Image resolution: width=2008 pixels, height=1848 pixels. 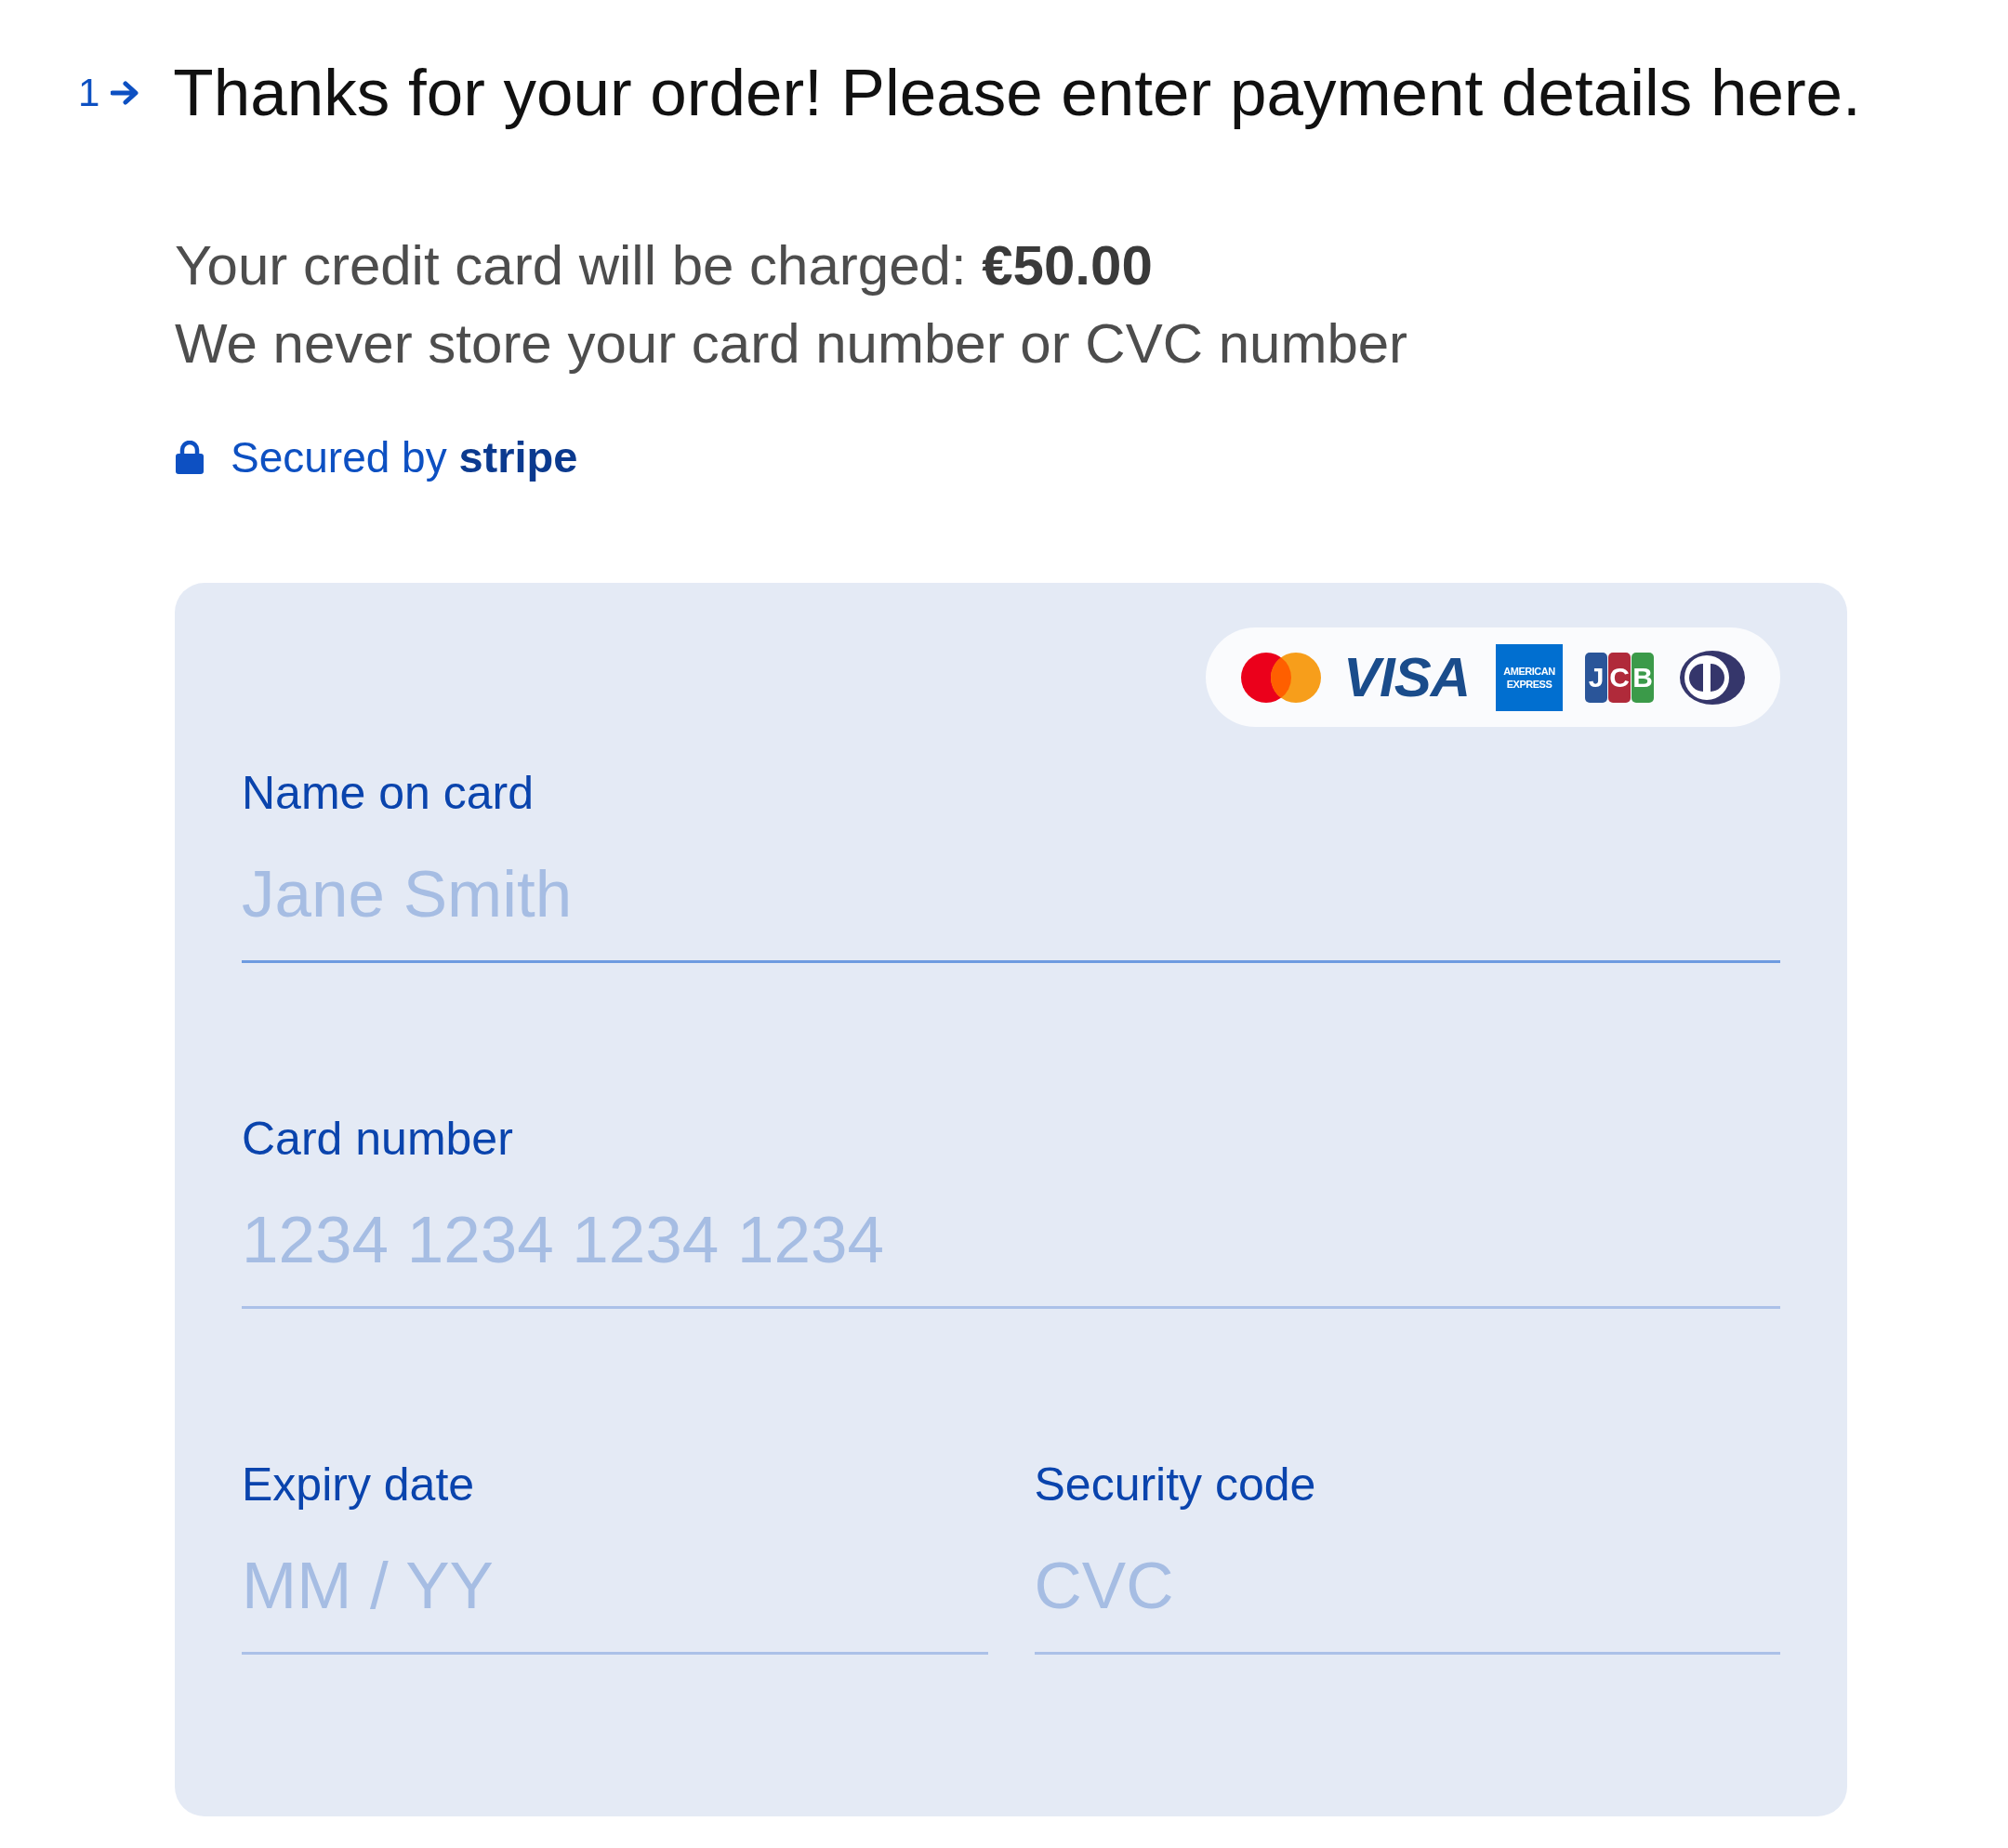 What do you see at coordinates (190, 457) in the screenshot?
I see `lock-icon` at bounding box center [190, 457].